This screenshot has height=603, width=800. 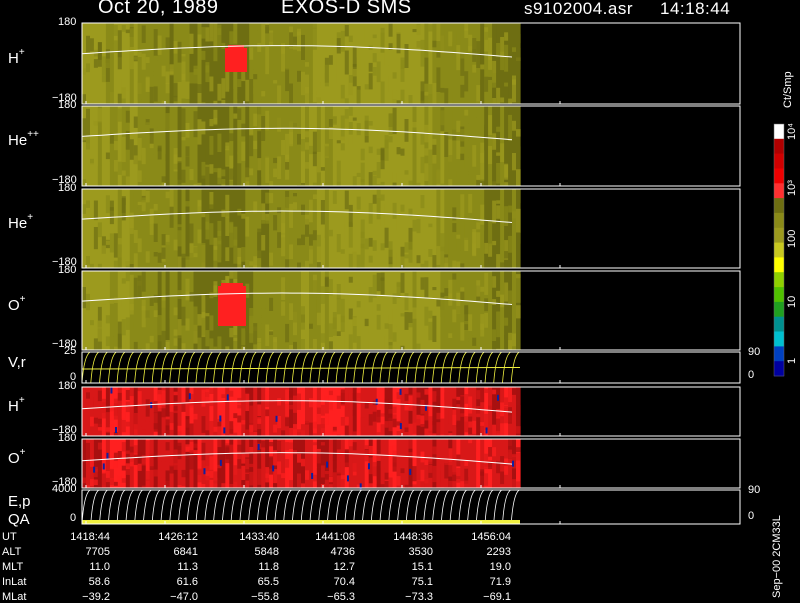 What do you see at coordinates (751, 375) in the screenshot?
I see `right-bottom-label: 0` at bounding box center [751, 375].